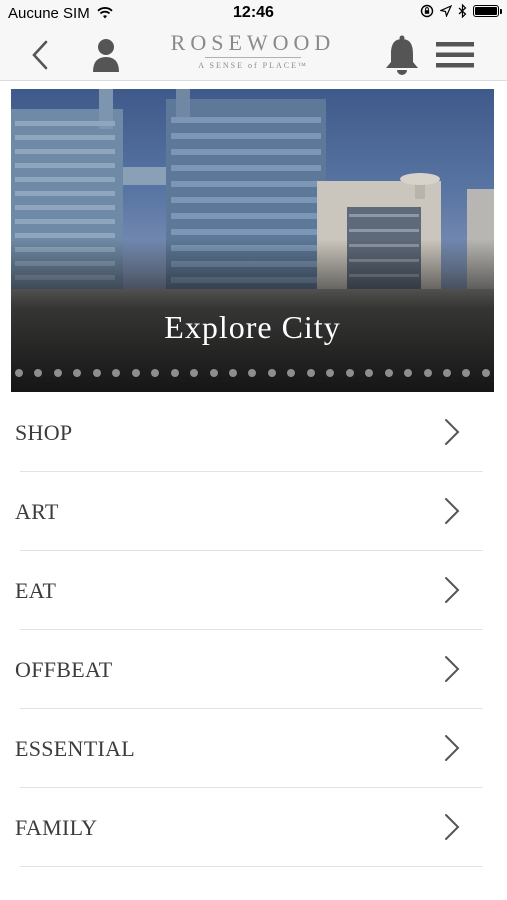 This screenshot has height=900, width=507. I want to click on nav-bar: ROSEWOOD A SENSE of PLACE™, so click(253, 54).